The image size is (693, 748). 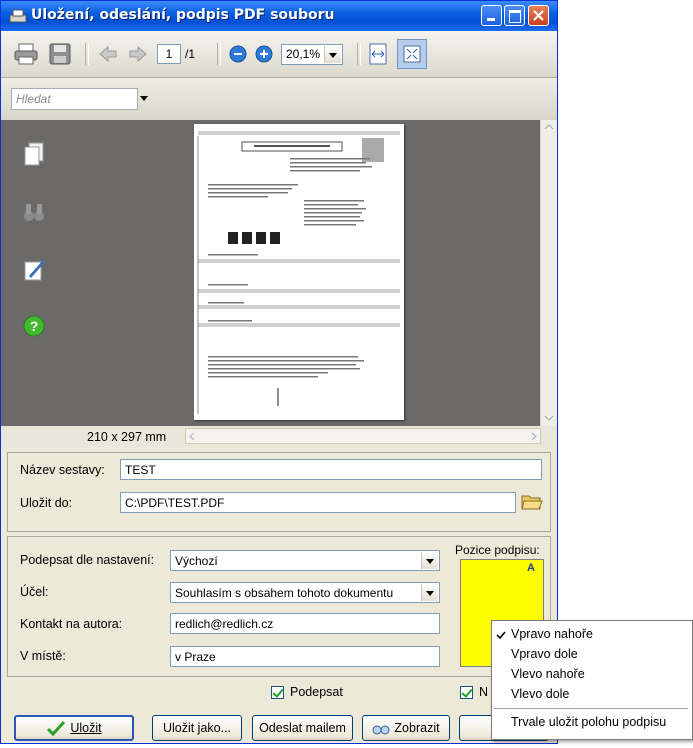 I want to click on zoom-in-button, so click(x=264, y=54).